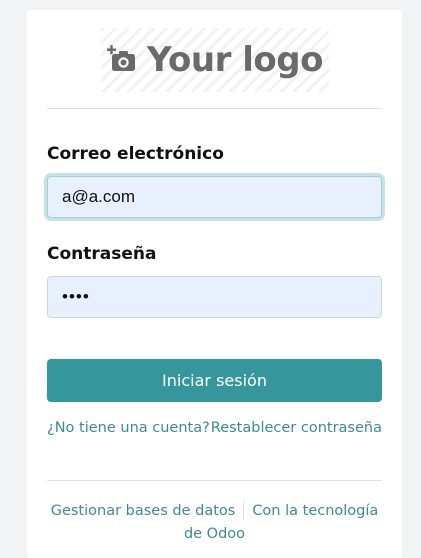 This screenshot has height=558, width=421. Describe the element at coordinates (214, 297) in the screenshot. I see `password-field` at that location.